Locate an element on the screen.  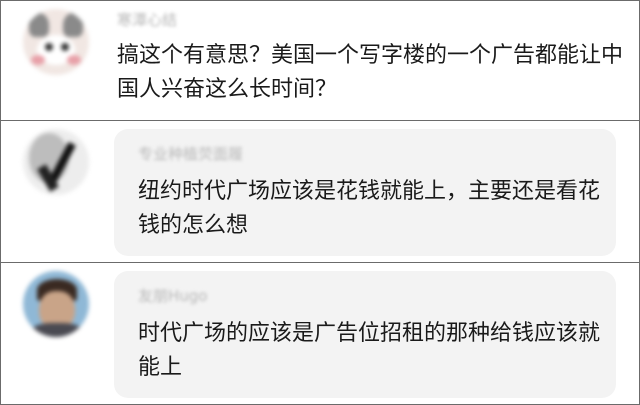
comment-text: 时代广场的应该是广告位招租的那种给钱应该就能上 is located at coordinates (369, 350).